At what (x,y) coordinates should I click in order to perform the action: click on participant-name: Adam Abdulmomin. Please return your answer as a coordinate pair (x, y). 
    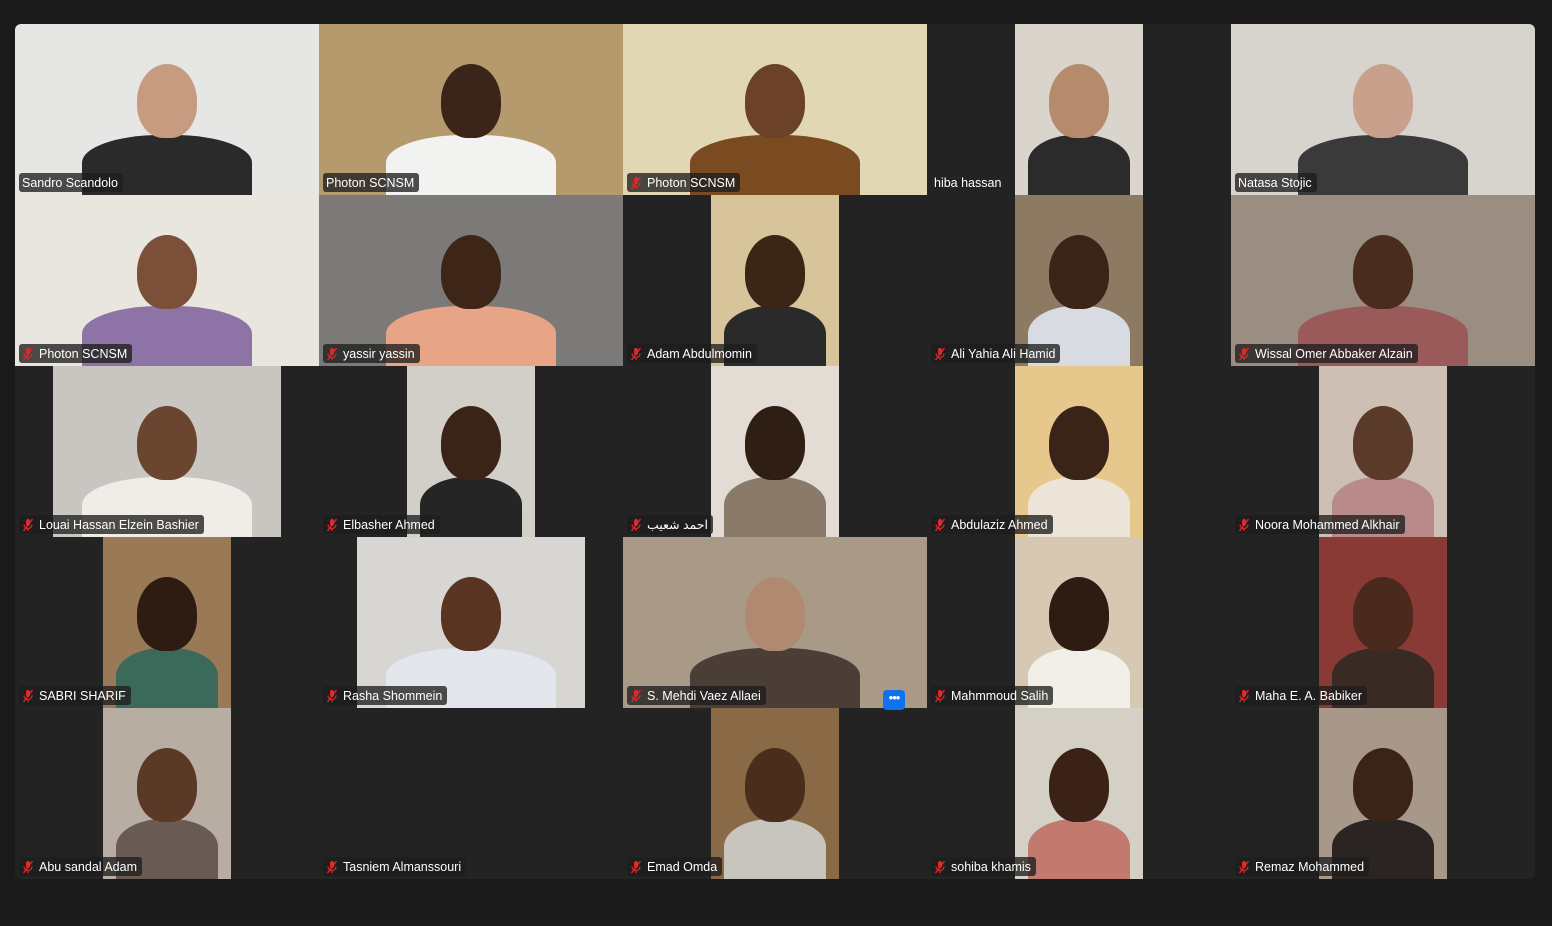
    Looking at the image, I should click on (699, 353).